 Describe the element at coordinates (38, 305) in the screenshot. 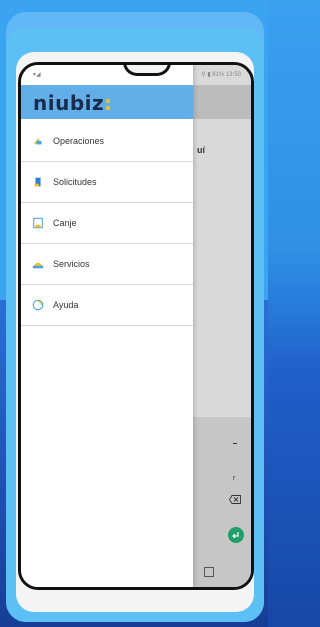

I see `help-icon` at that location.